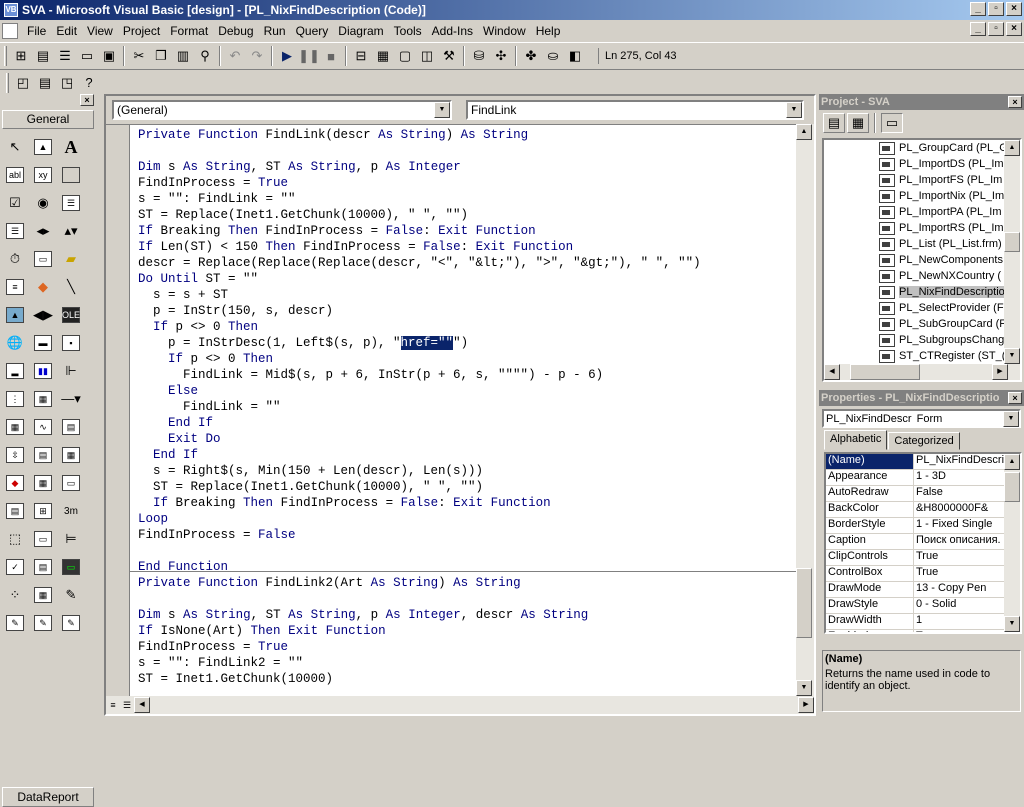  What do you see at coordinates (43, 231) in the screenshot?
I see `hscrollbar-tool: ◂▸` at bounding box center [43, 231].